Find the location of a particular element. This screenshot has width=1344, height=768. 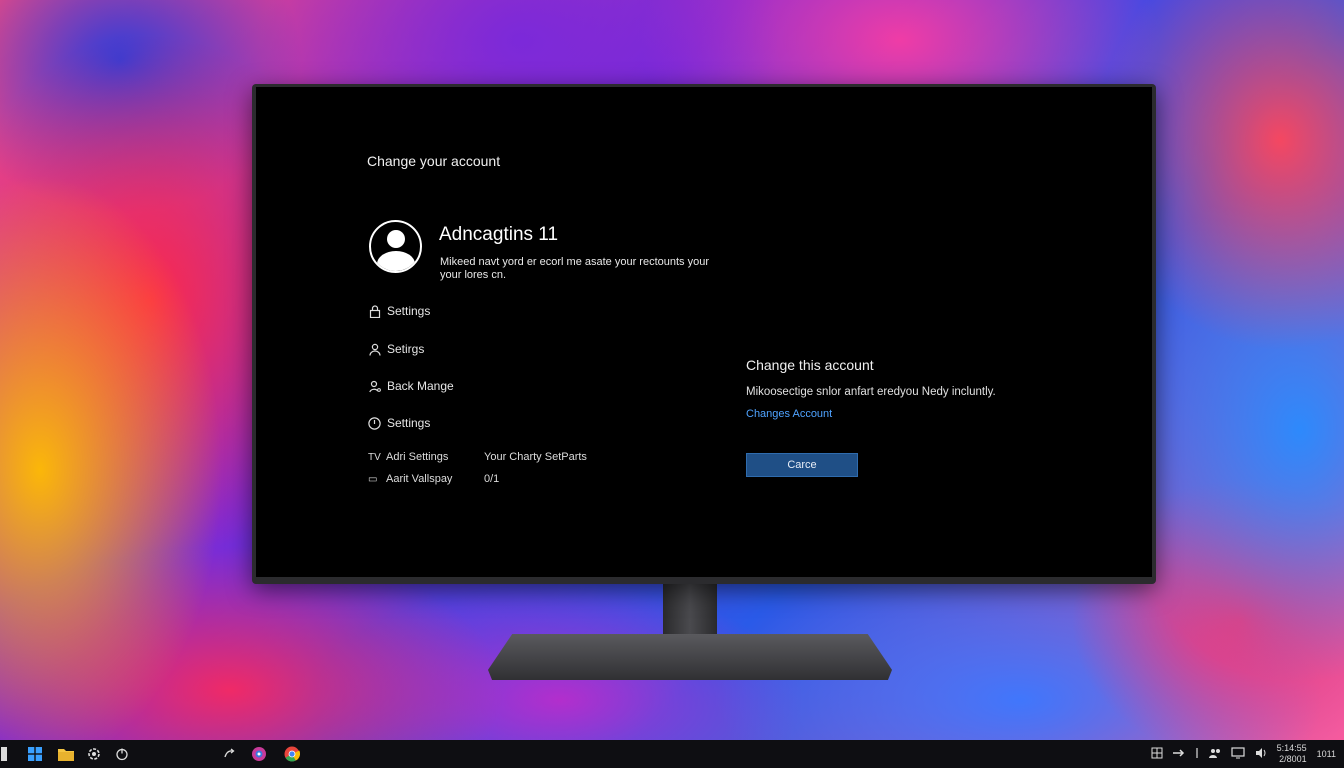

person-icon is located at coordinates (374, 349).